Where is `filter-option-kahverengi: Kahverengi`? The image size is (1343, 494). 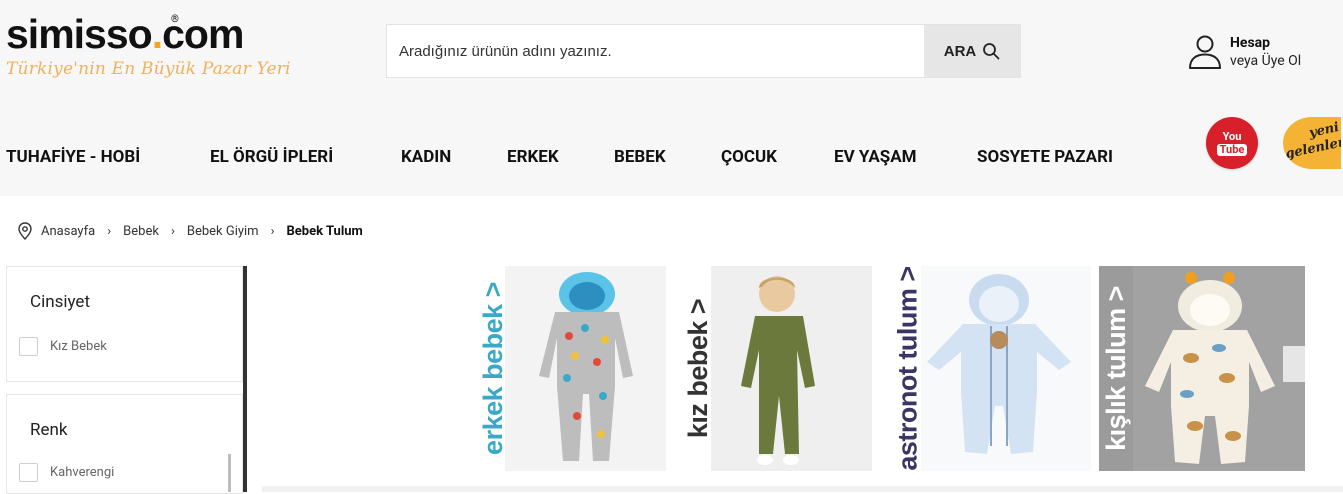 filter-option-kahverengi: Kahverengi is located at coordinates (66, 472).